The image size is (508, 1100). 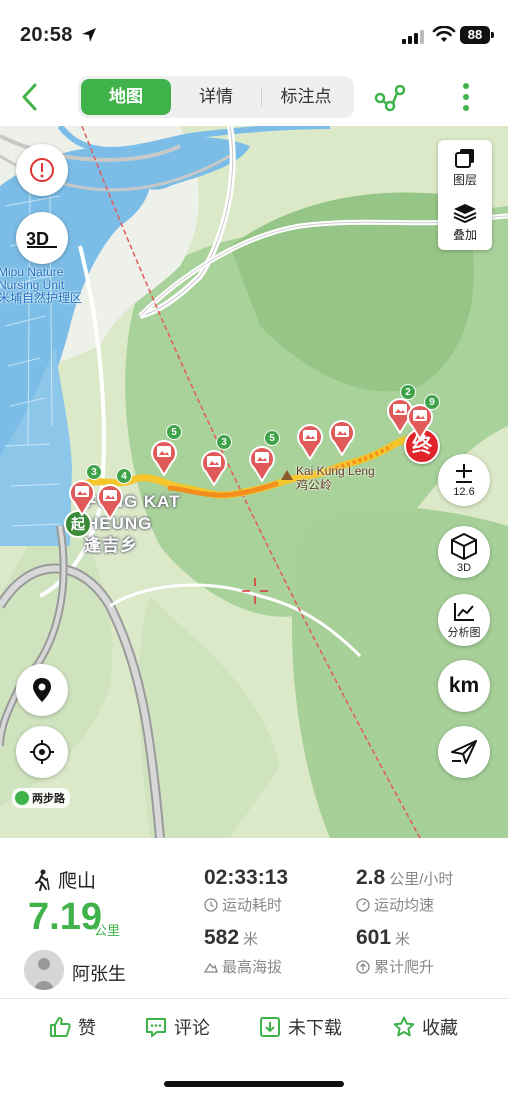 I want to click on duration-value: 02:33:13, so click(x=246, y=877).